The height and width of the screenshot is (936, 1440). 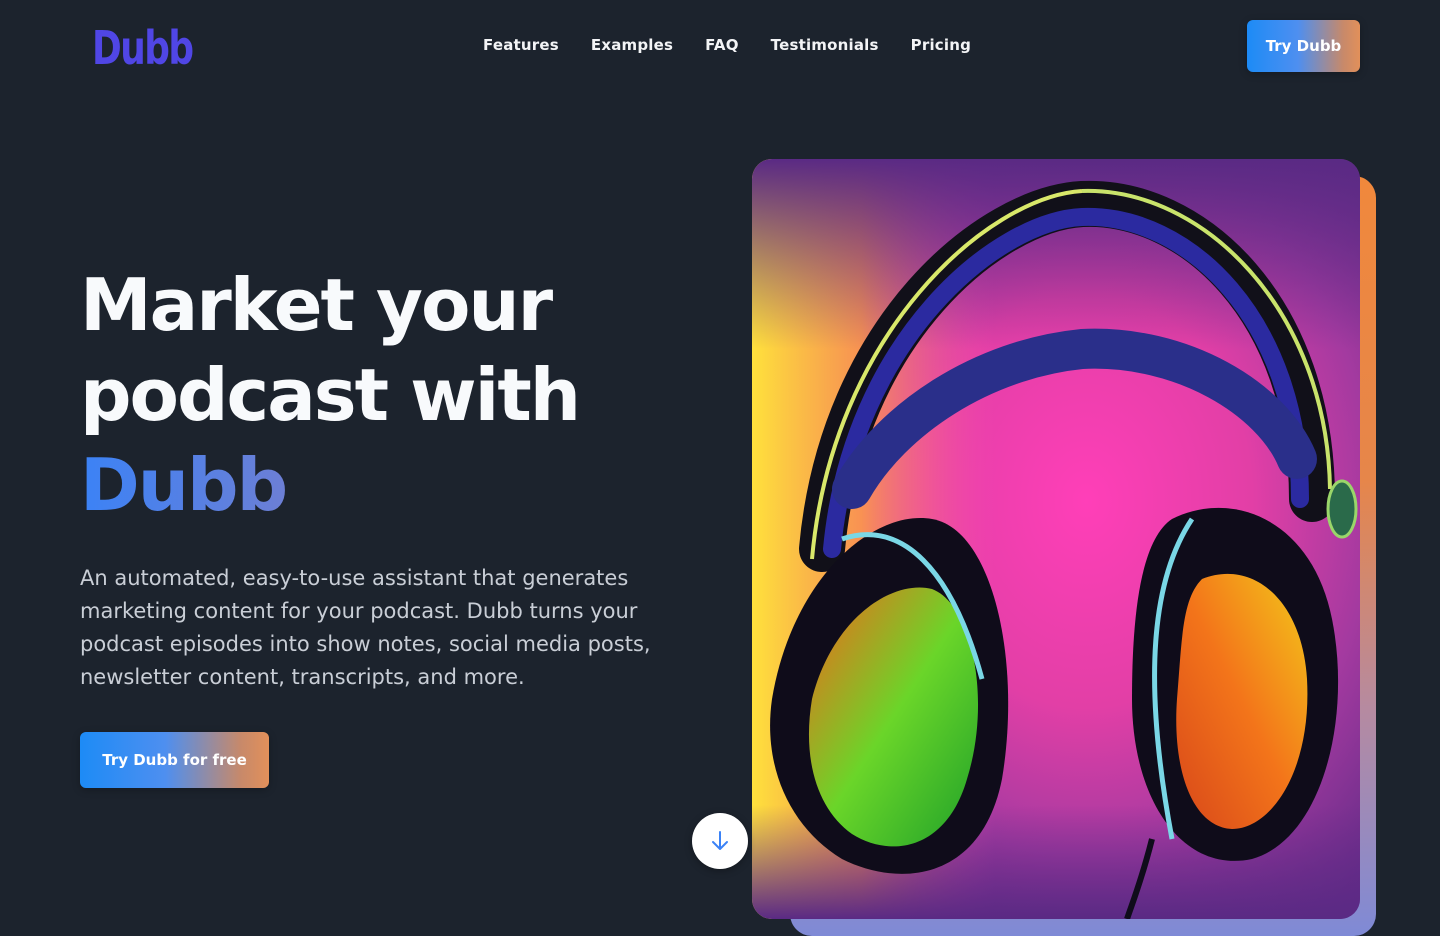 What do you see at coordinates (1303, 46) in the screenshot?
I see `try-dubb-button: Try Dubb` at bounding box center [1303, 46].